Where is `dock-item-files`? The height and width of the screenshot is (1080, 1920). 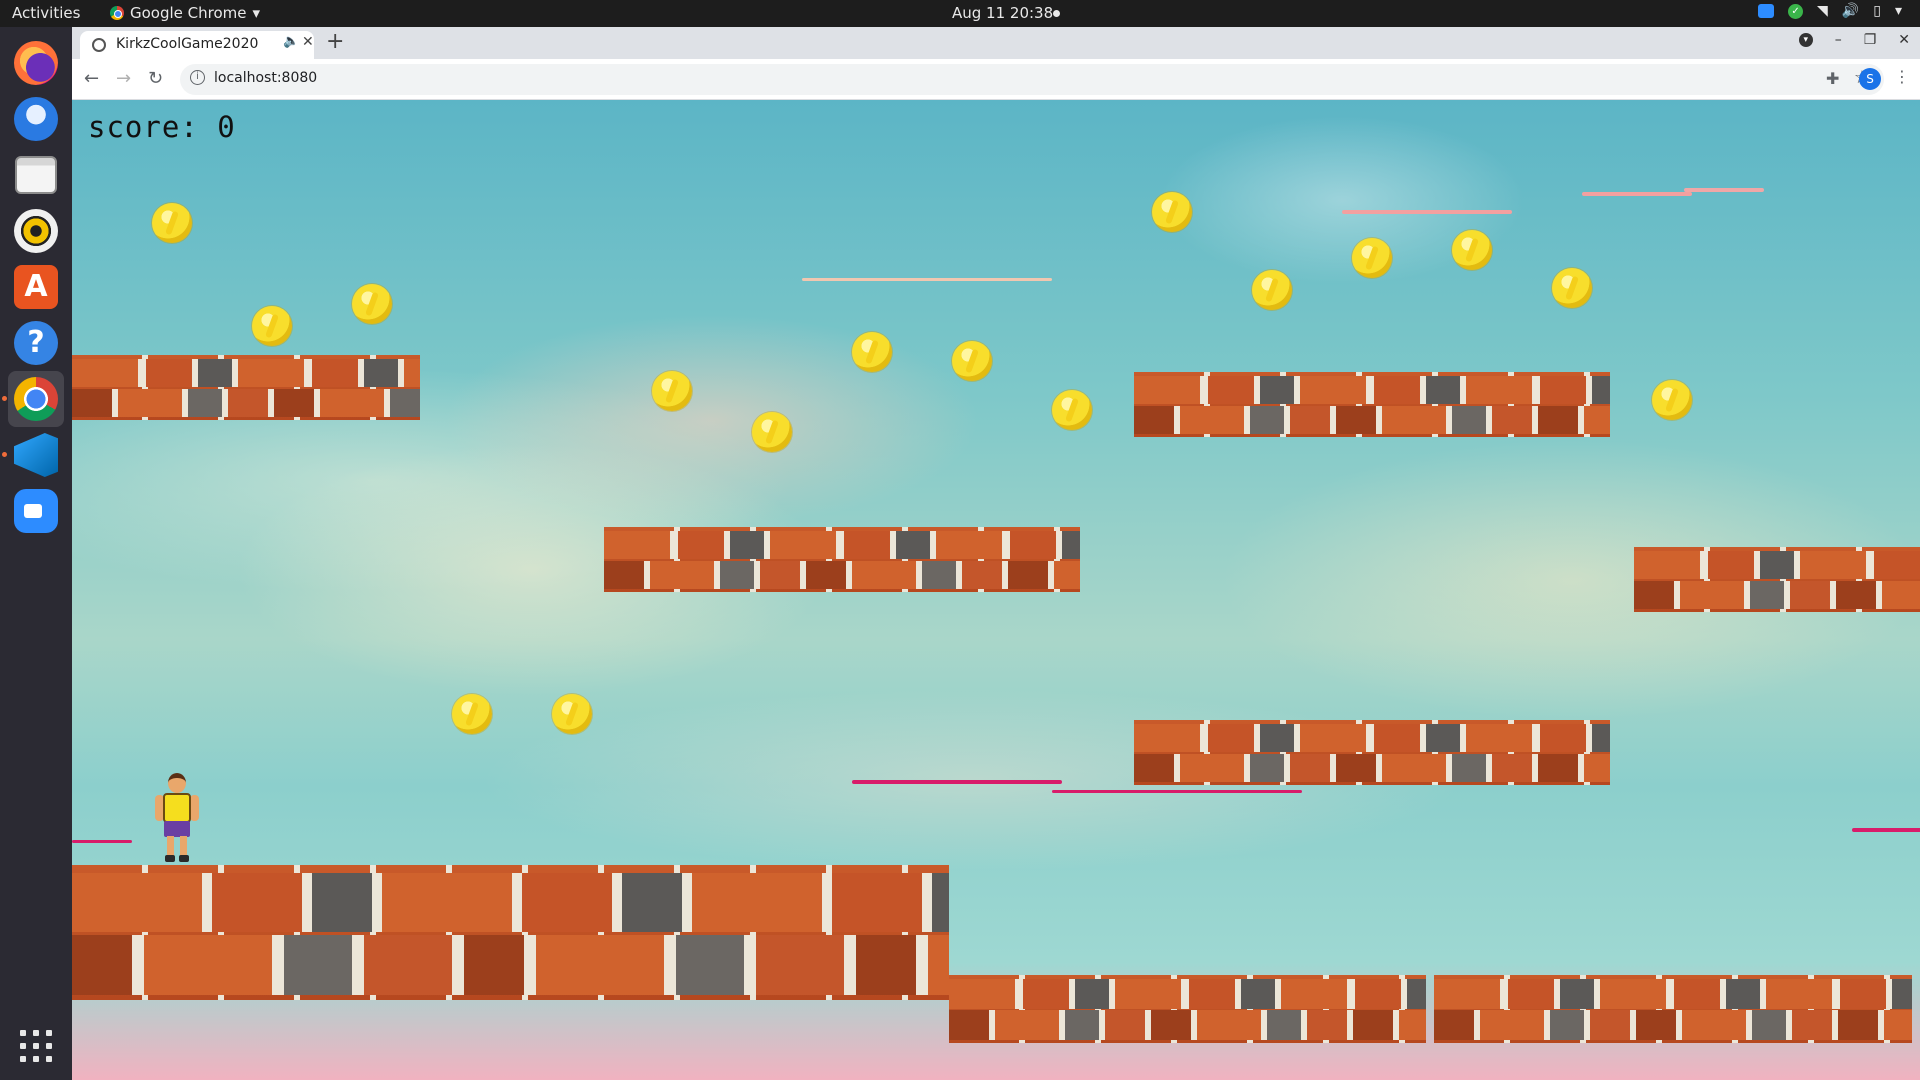
dock-item-files is located at coordinates (36, 175).